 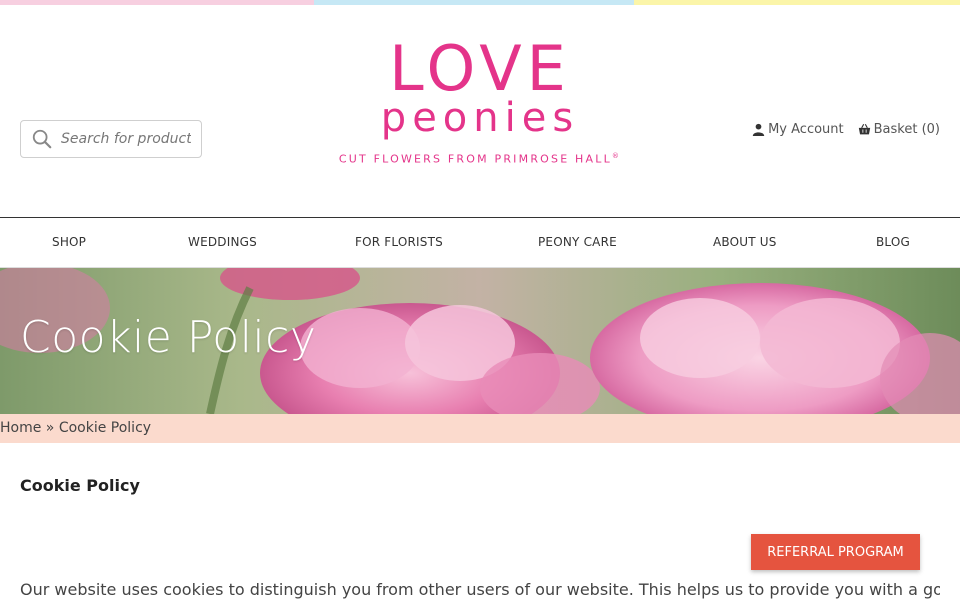 What do you see at coordinates (616, 156) in the screenshot?
I see `registered-mark: ®` at bounding box center [616, 156].